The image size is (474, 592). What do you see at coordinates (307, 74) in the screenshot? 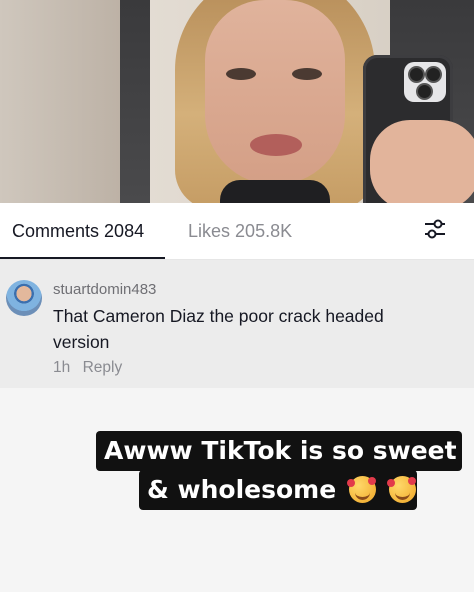
I see `right-eye` at bounding box center [307, 74].